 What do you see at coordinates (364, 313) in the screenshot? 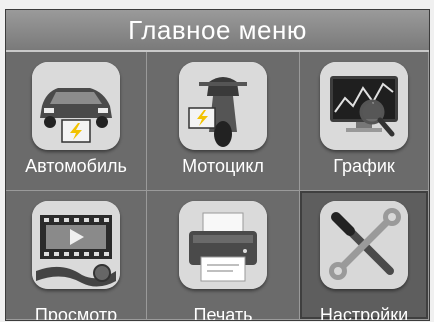
I see `menu-item-label: Настройки` at bounding box center [364, 313].